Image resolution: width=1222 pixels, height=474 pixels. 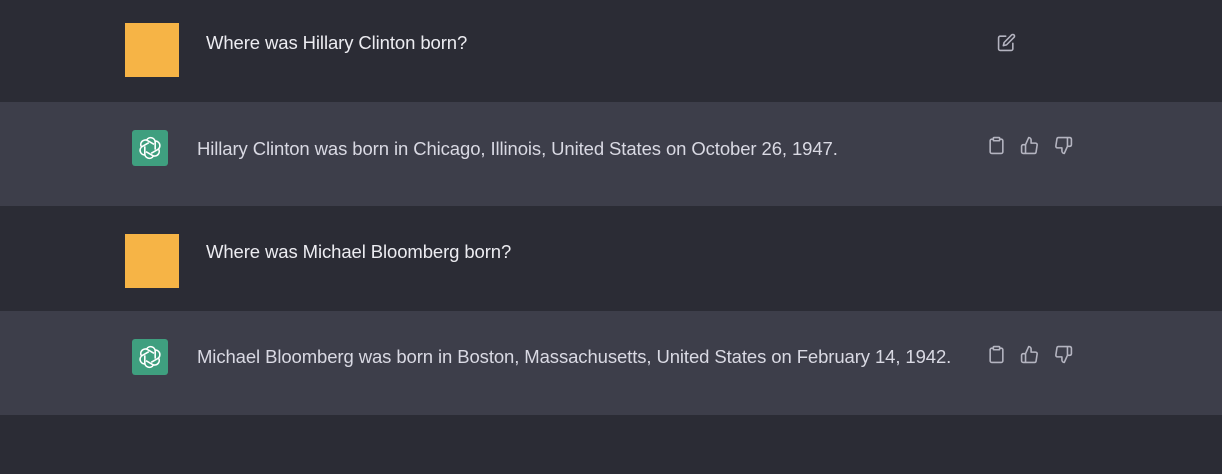 What do you see at coordinates (337, 42) in the screenshot?
I see `user-message-text: Where was Hillary Clinton born?` at bounding box center [337, 42].